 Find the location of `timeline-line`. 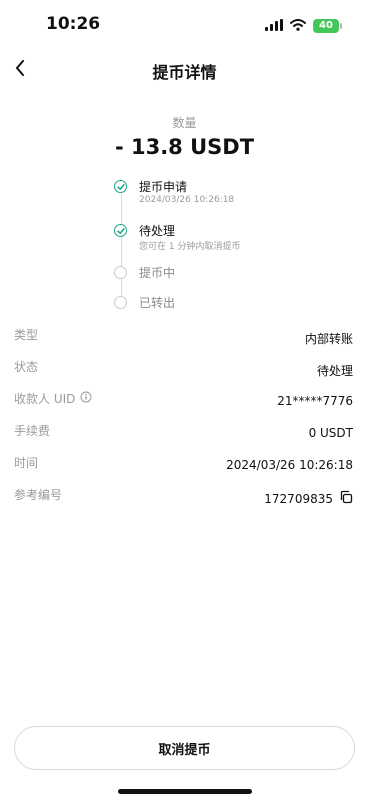

timeline-line is located at coordinates (121, 251).